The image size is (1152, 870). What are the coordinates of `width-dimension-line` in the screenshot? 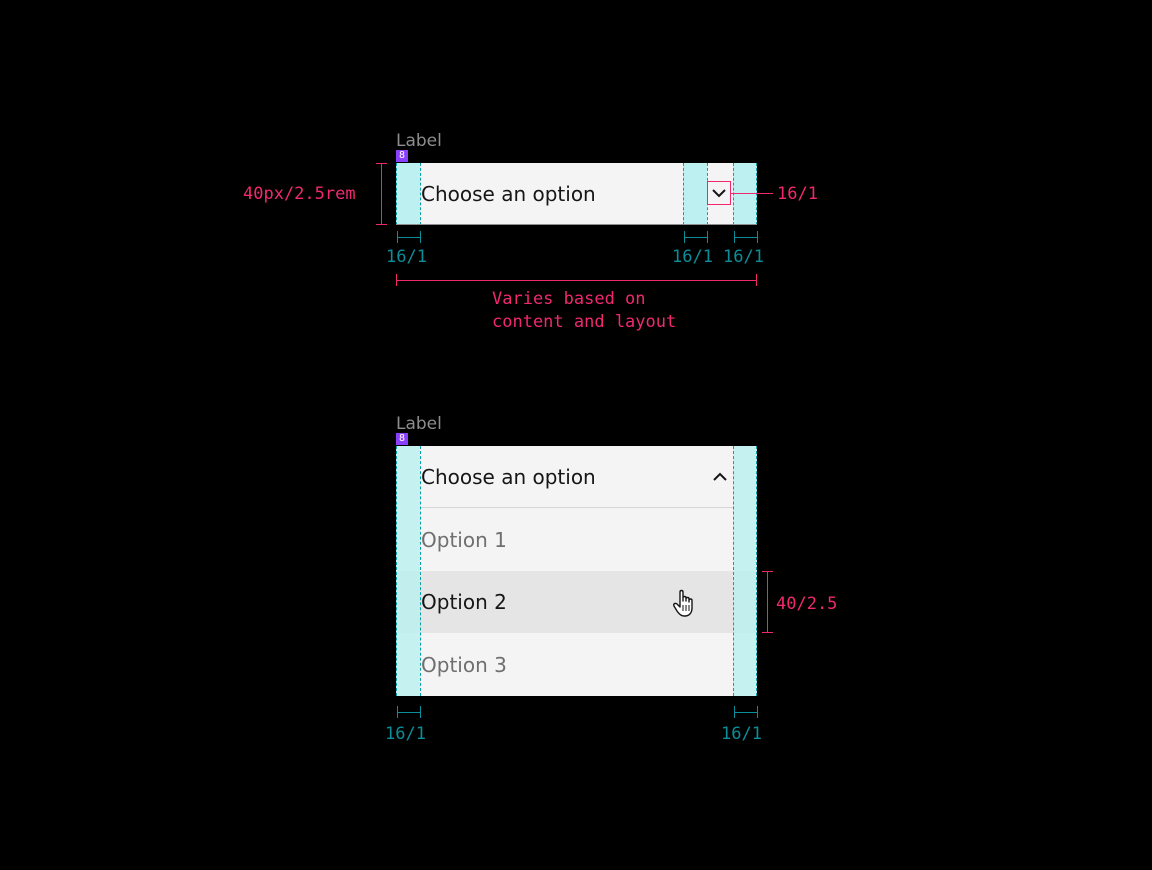 It's located at (576, 280).